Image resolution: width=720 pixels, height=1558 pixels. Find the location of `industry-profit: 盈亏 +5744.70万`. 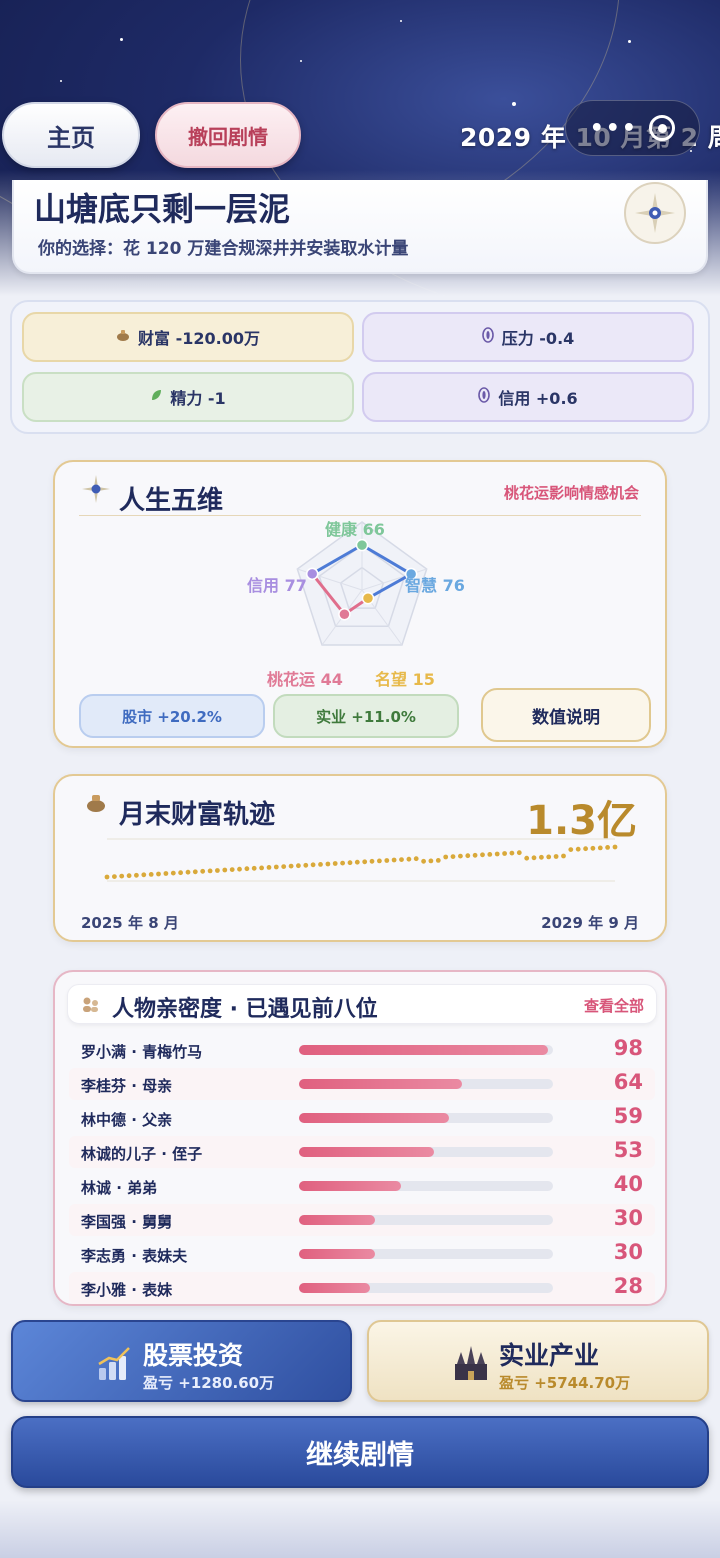

industry-profit: 盈亏 +5744.70万 is located at coordinates (565, 1383).